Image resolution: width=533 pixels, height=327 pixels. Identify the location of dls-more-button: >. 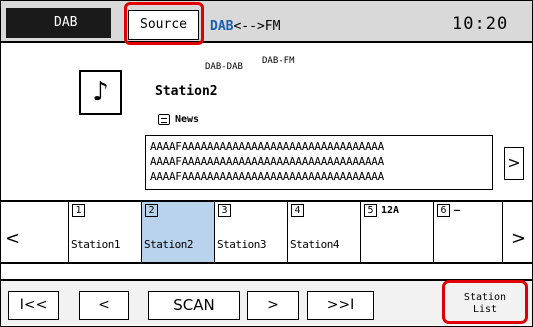
(514, 163).